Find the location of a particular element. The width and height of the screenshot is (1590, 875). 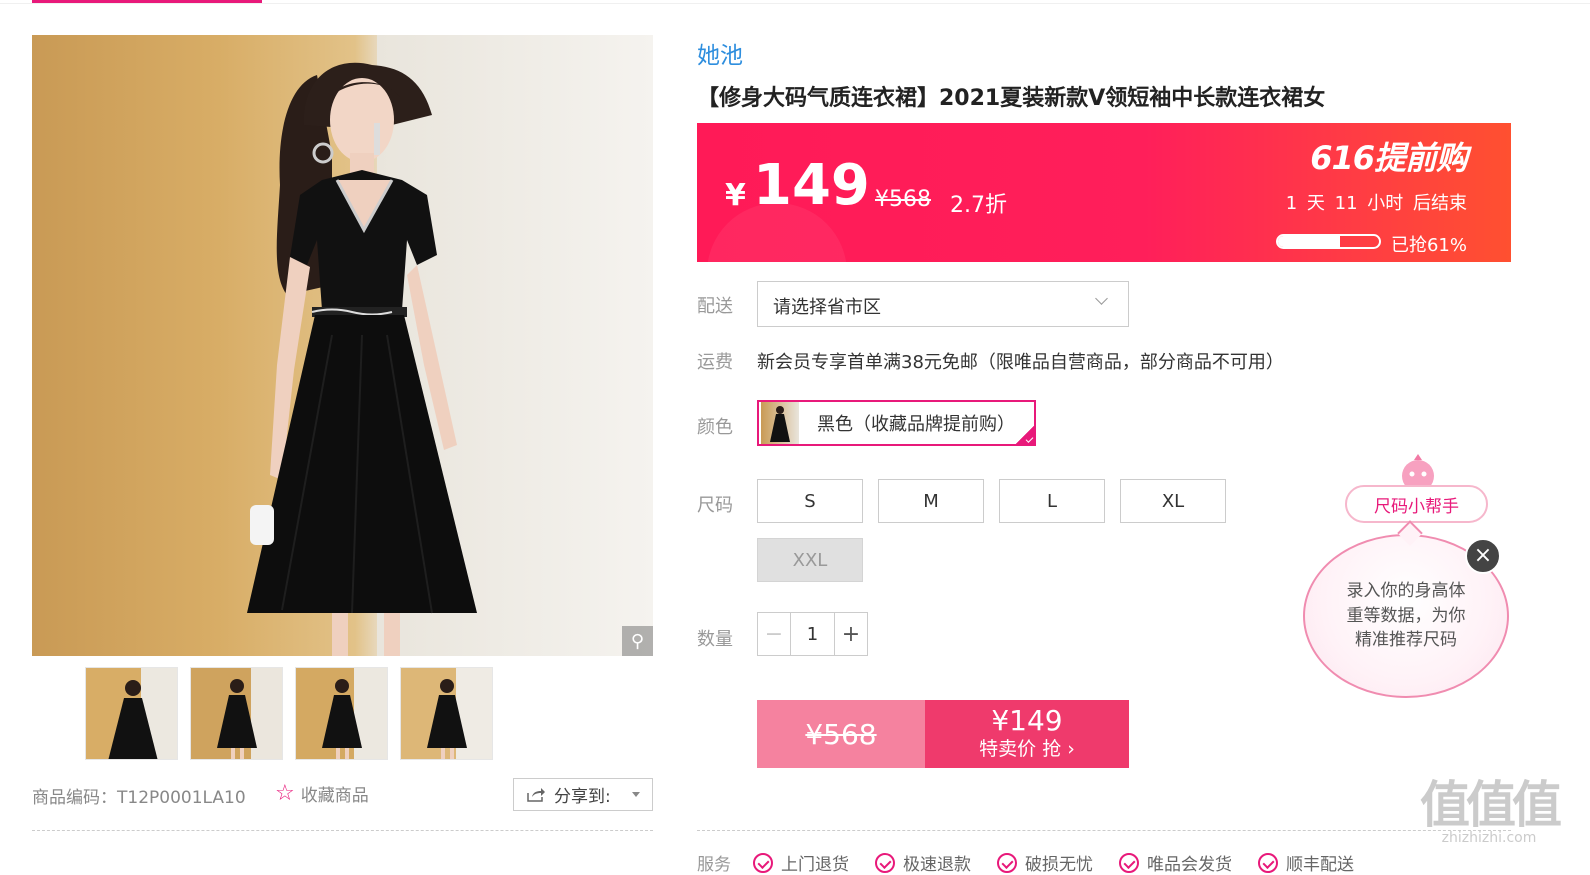

quantity-input: 1 is located at coordinates (812, 634).